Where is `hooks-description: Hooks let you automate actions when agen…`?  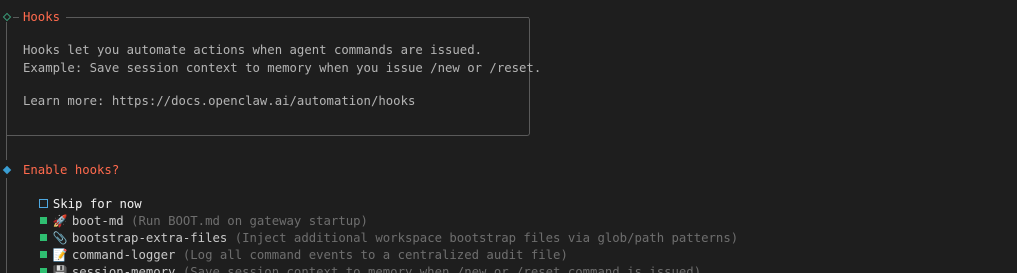 hooks-description: Hooks let you automate actions when agen… is located at coordinates (253, 50).